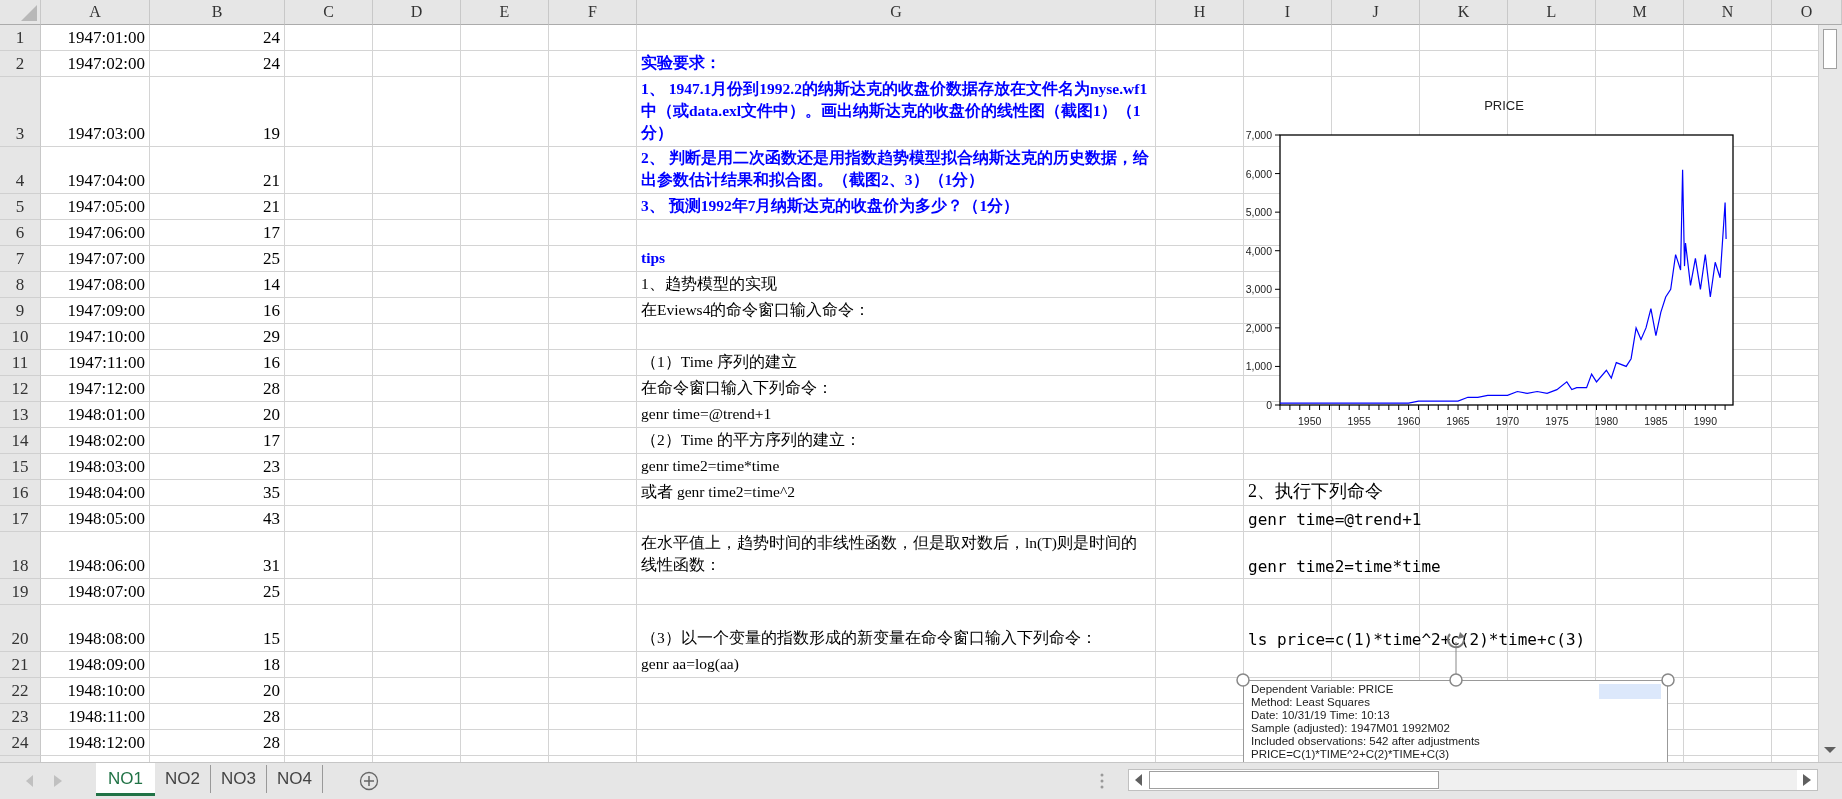 Image resolution: width=1842 pixels, height=799 pixels. What do you see at coordinates (653, 258) in the screenshot?
I see `note-text: tips` at bounding box center [653, 258].